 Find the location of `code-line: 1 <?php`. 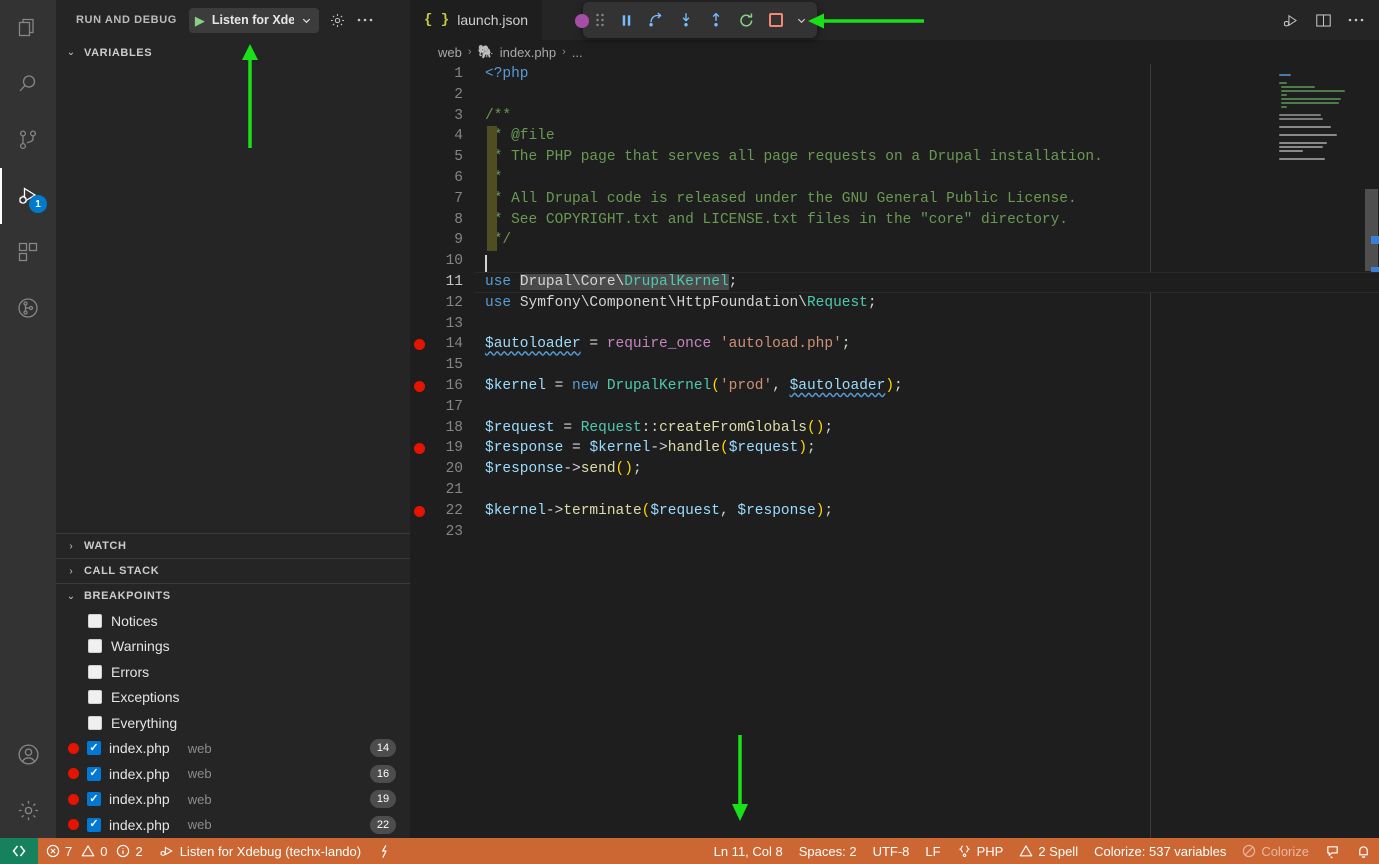

code-line: 1 <?php is located at coordinates (894, 74).